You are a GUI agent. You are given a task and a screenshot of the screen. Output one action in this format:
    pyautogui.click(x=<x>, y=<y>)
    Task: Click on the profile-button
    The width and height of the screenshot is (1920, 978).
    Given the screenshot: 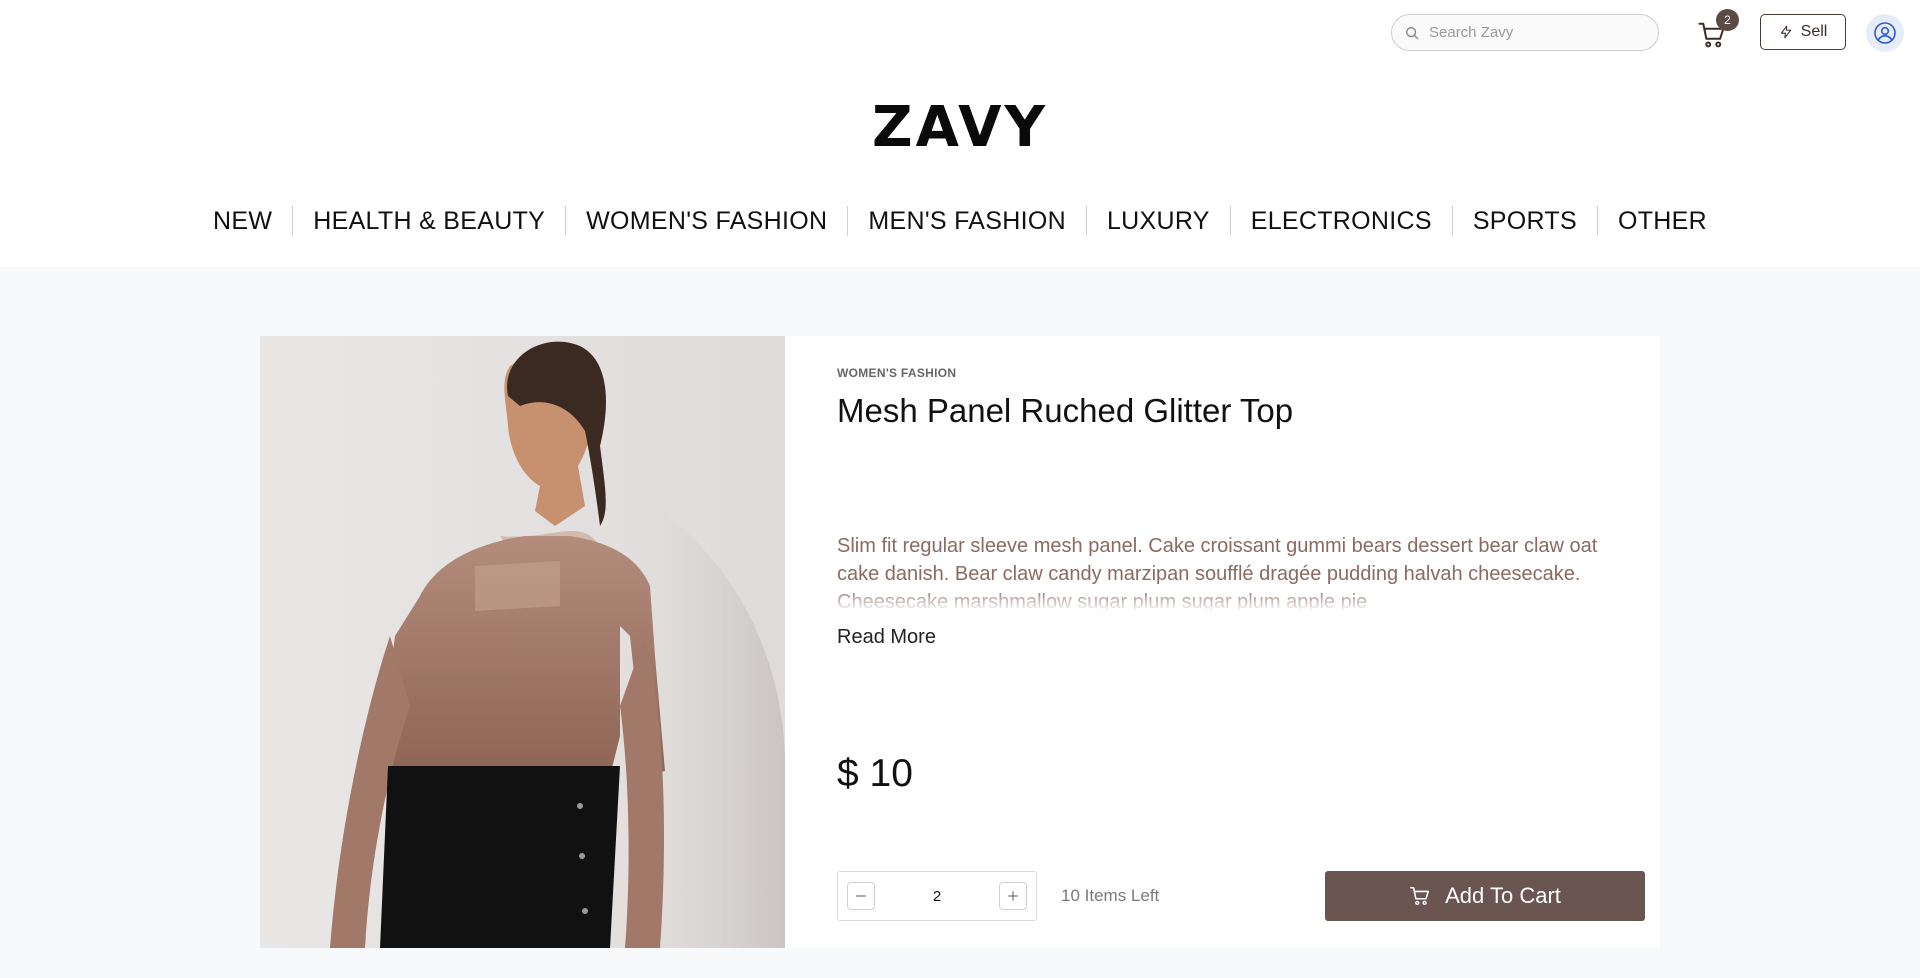 What is the action you would take?
    pyautogui.click(x=1885, y=33)
    